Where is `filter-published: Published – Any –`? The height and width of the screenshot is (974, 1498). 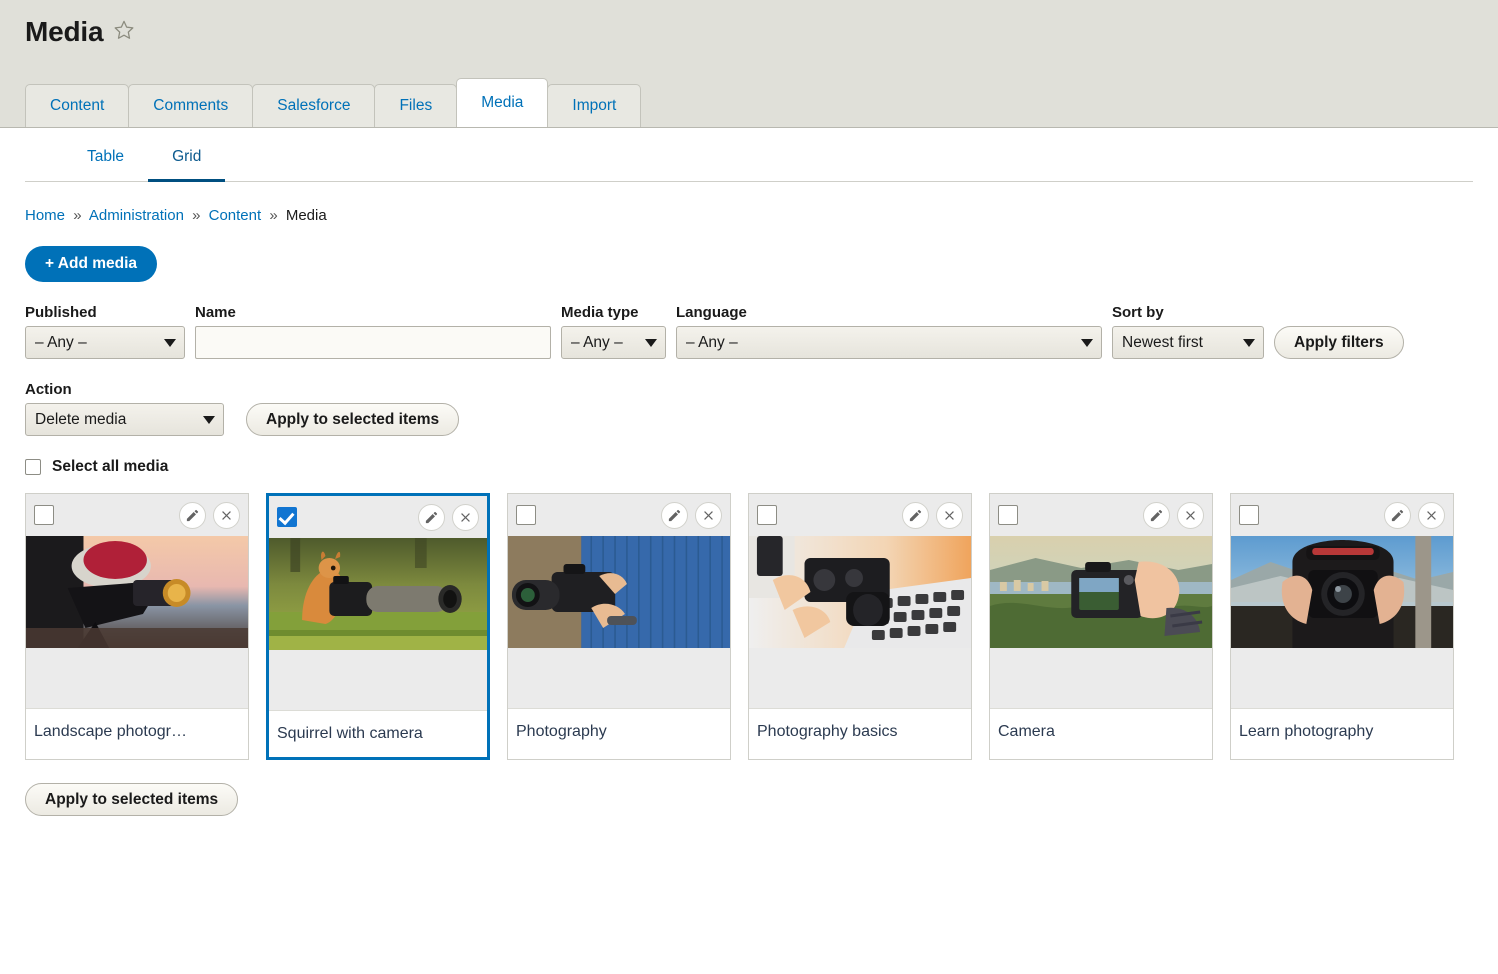
filter-published: Published – Any – is located at coordinates (105, 331).